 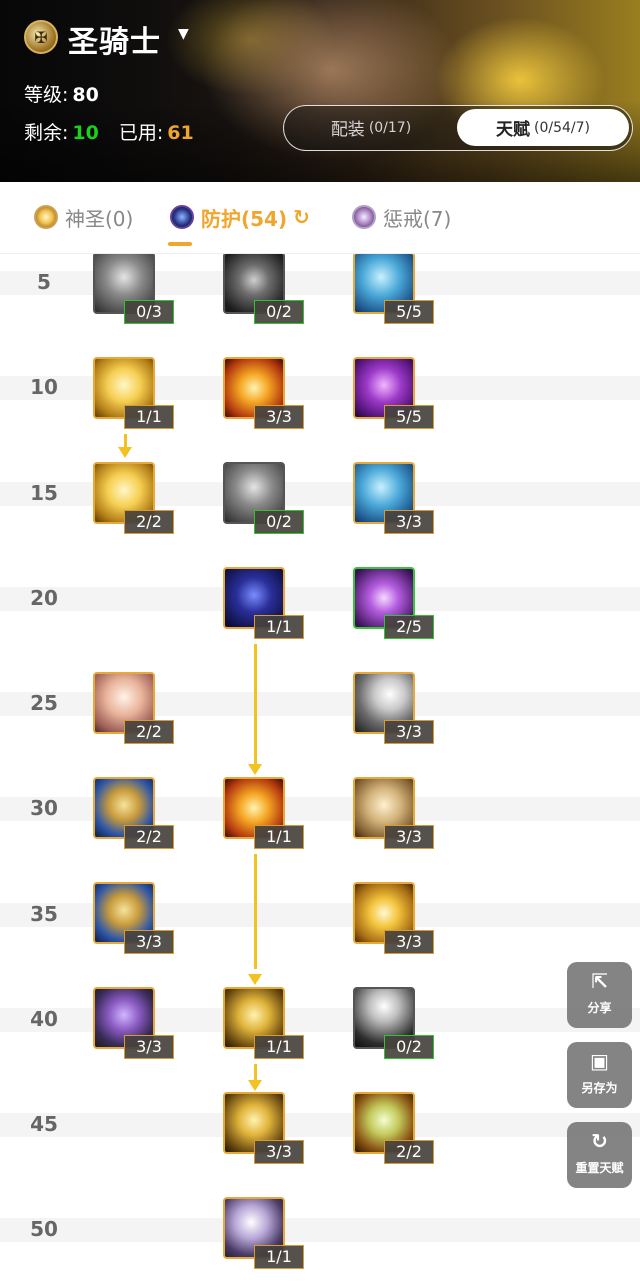 What do you see at coordinates (44, 387) in the screenshot?
I see `level-row-label: 10` at bounding box center [44, 387].